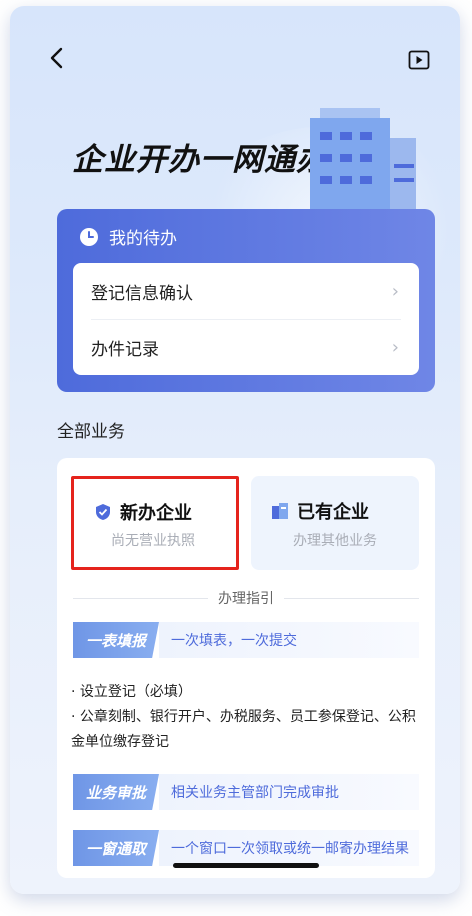 The width and height of the screenshot is (472, 916). What do you see at coordinates (280, 511) in the screenshot?
I see `document-icon` at bounding box center [280, 511].